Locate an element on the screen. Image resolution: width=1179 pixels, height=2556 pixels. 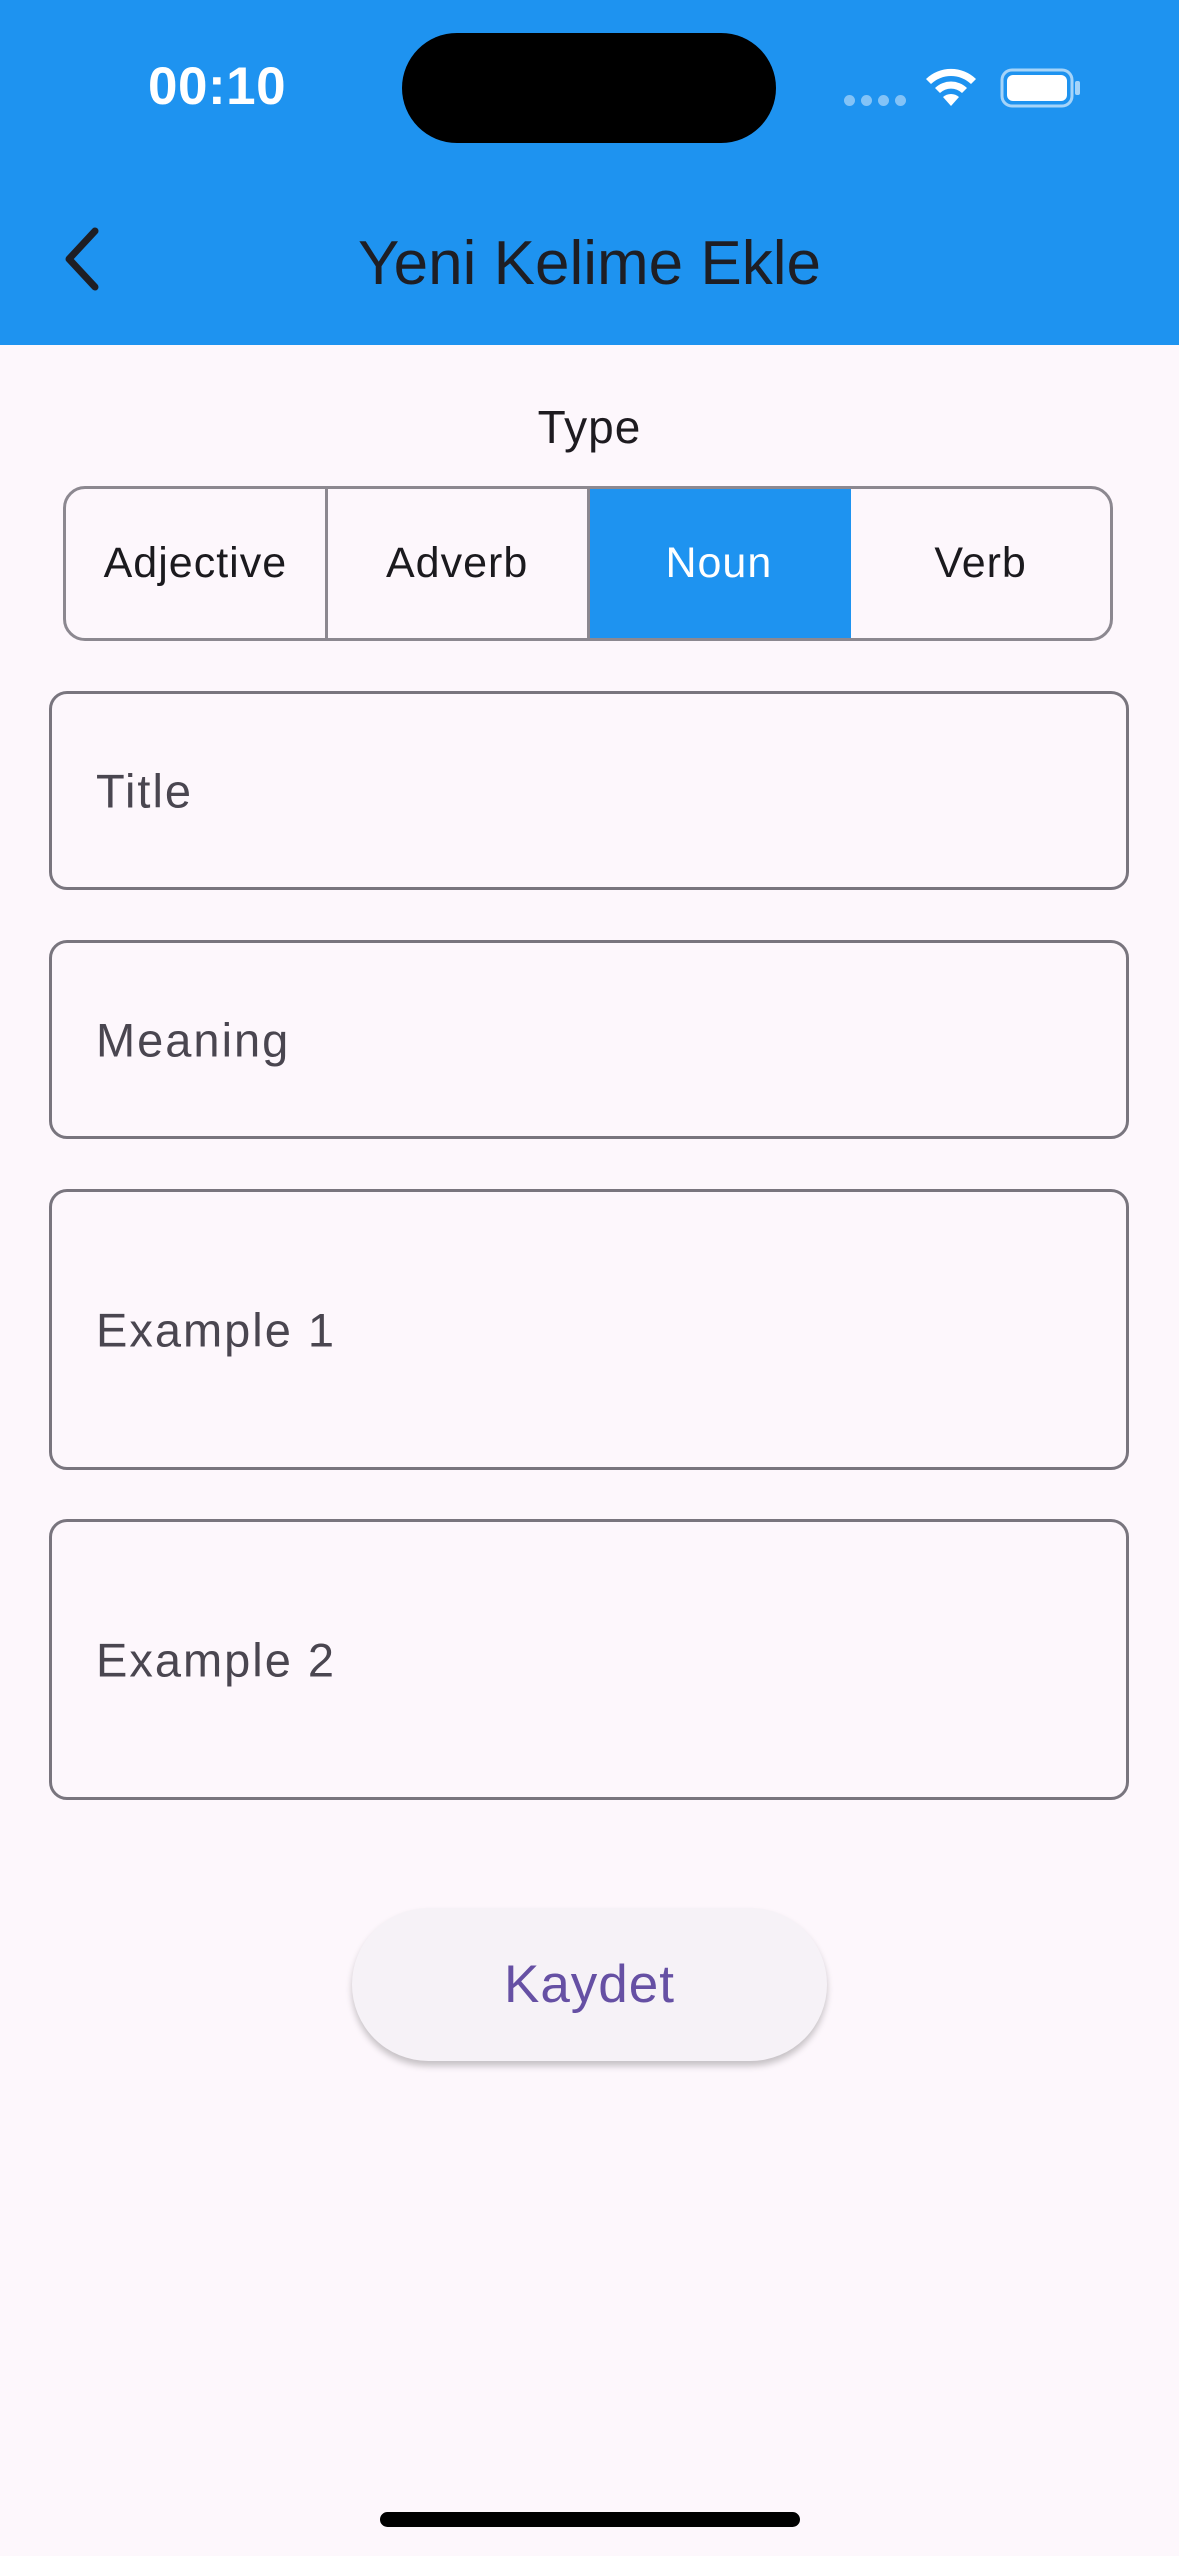
title-field: Title is located at coordinates (589, 790).